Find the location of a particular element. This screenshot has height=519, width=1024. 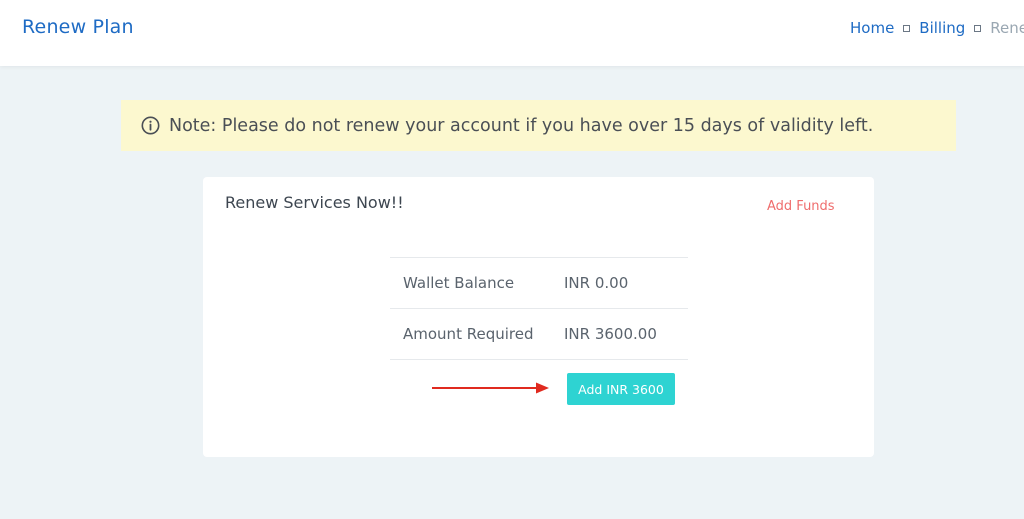

info-circle-icon is located at coordinates (150, 125).